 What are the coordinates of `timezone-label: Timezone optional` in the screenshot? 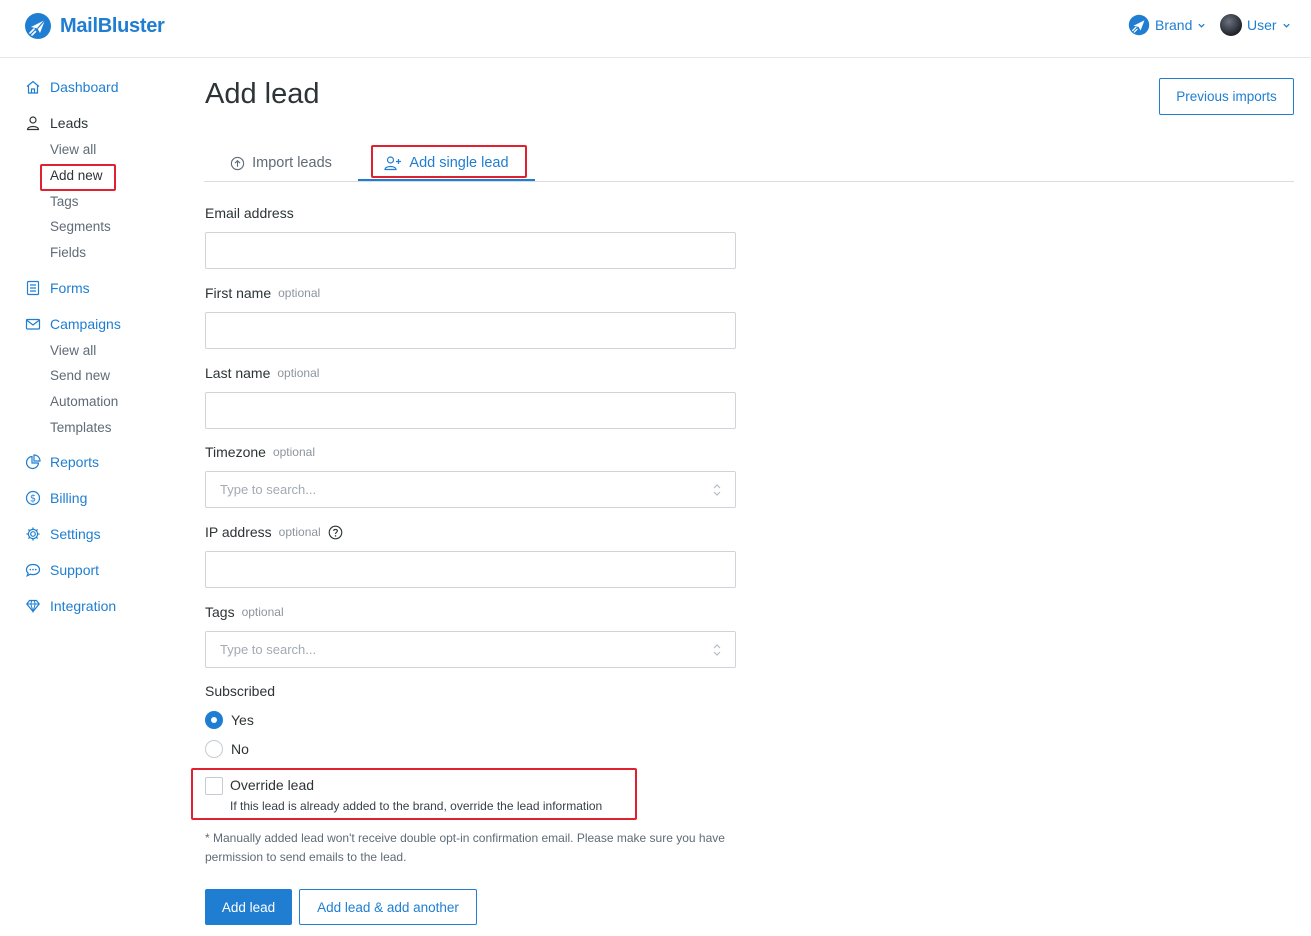 It's located at (260, 452).